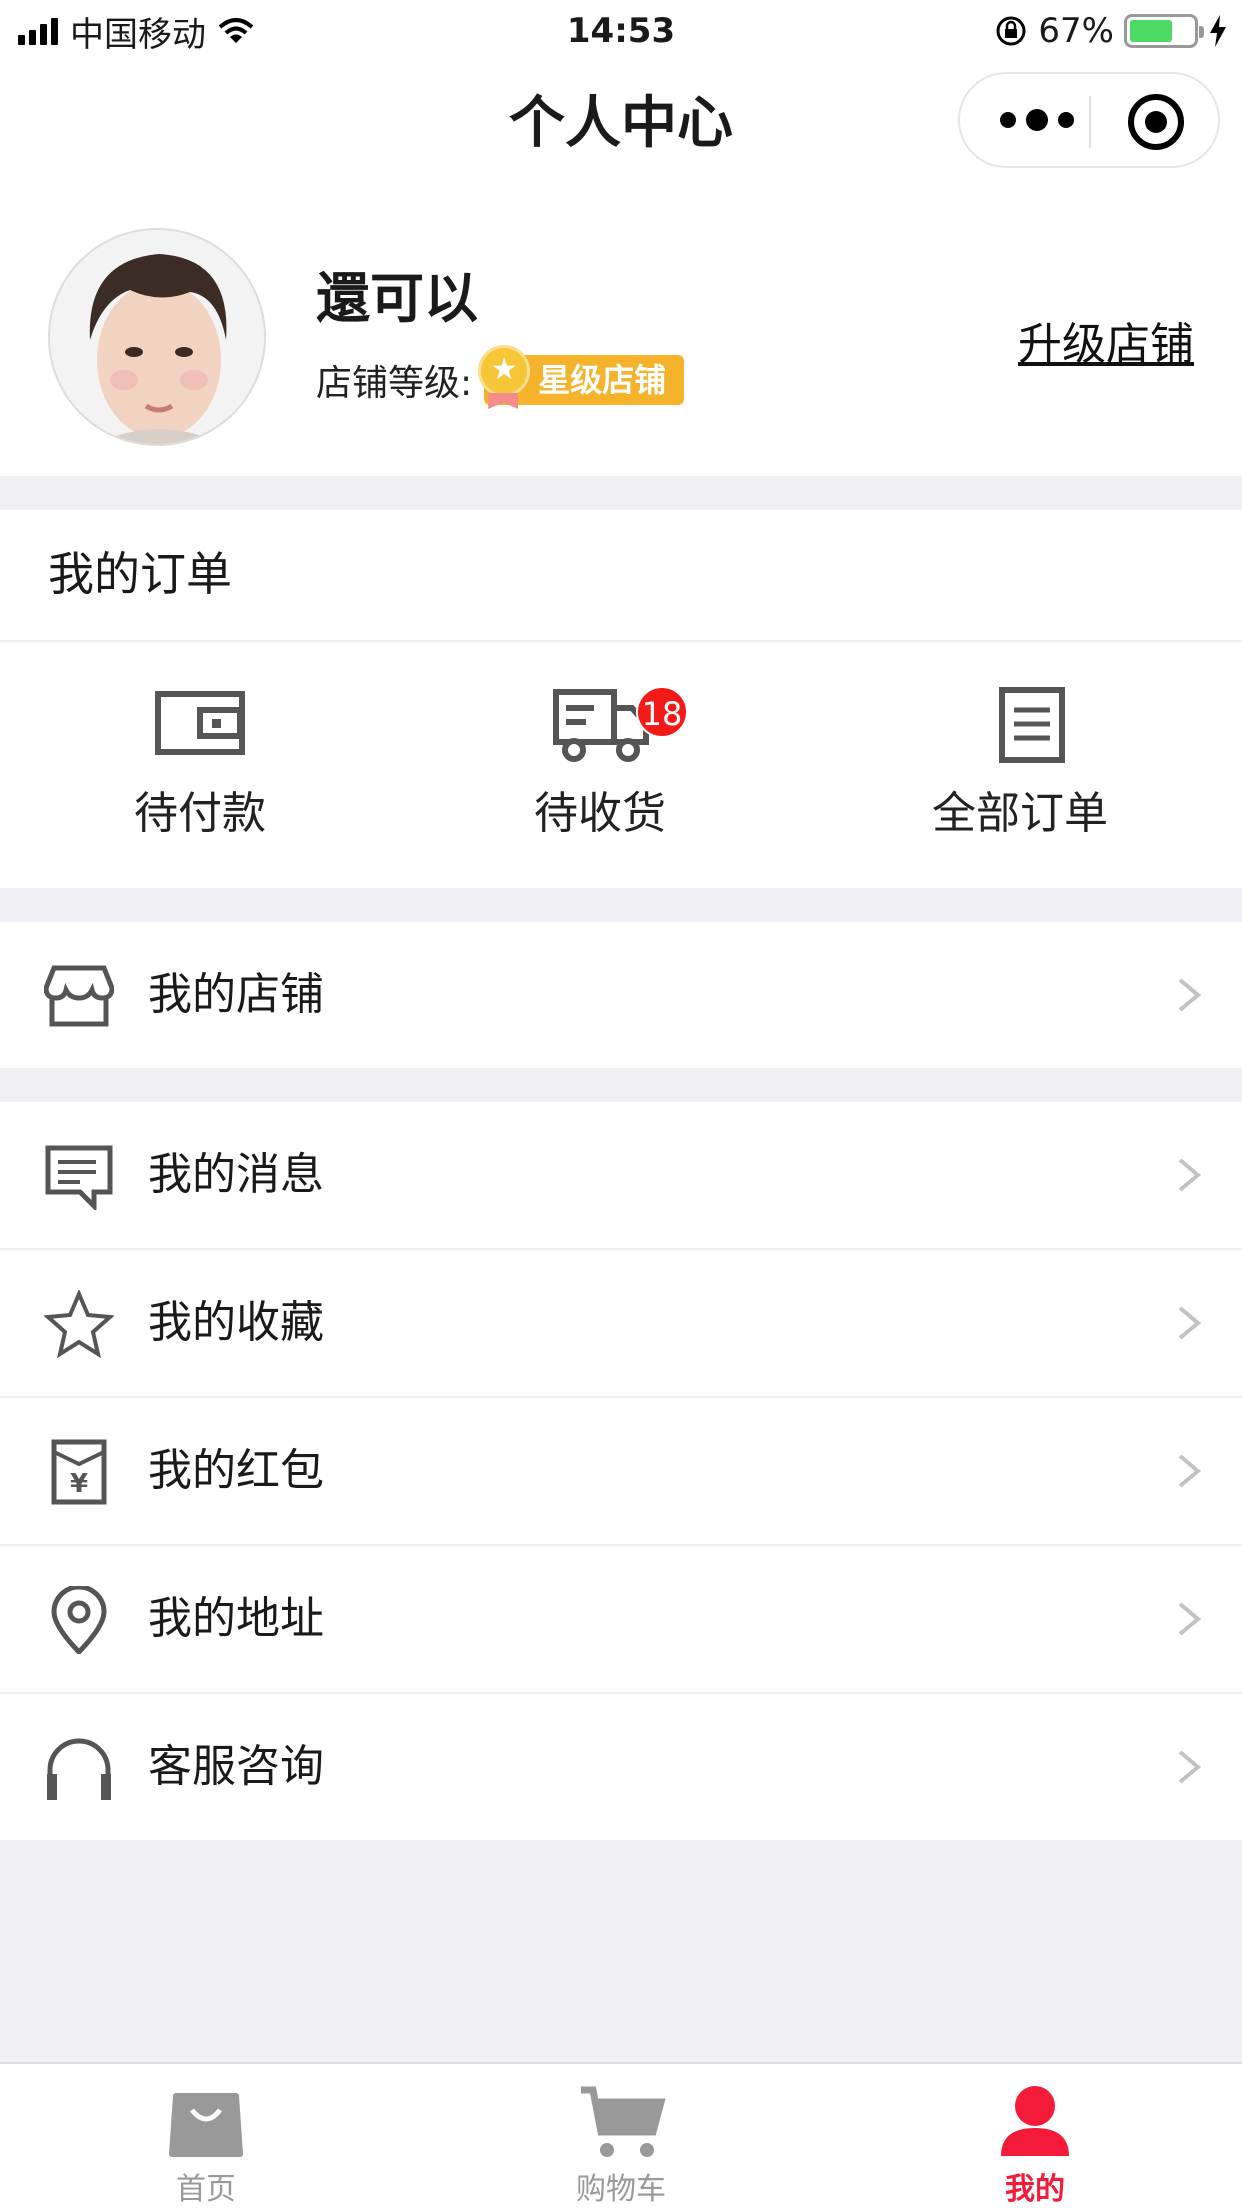 The height and width of the screenshot is (2208, 1242). I want to click on document-icon, so click(1032, 725).